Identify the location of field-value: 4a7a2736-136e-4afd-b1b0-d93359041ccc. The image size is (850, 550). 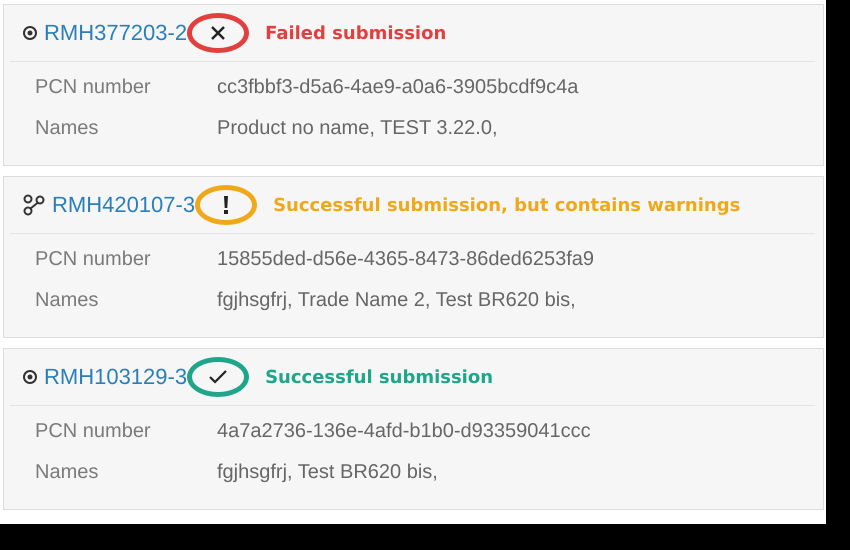
(404, 431).